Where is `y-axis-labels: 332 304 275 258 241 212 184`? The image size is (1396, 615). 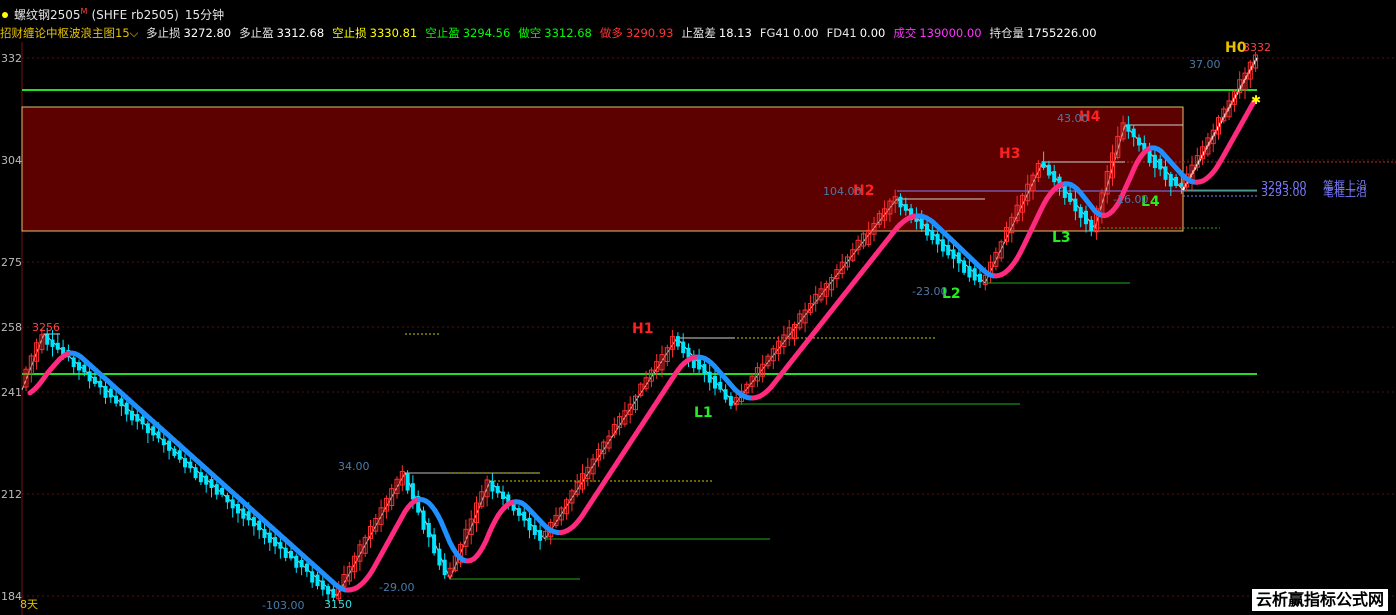 y-axis-labels: 332 304 275 258 241 212 184 is located at coordinates (11, 327).